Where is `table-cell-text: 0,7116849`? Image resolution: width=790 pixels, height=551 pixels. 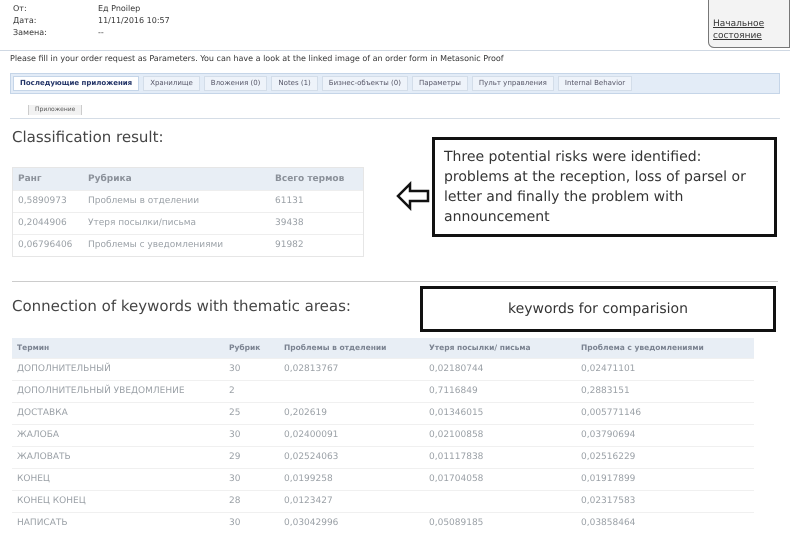
table-cell-text: 0,7116849 is located at coordinates (453, 391).